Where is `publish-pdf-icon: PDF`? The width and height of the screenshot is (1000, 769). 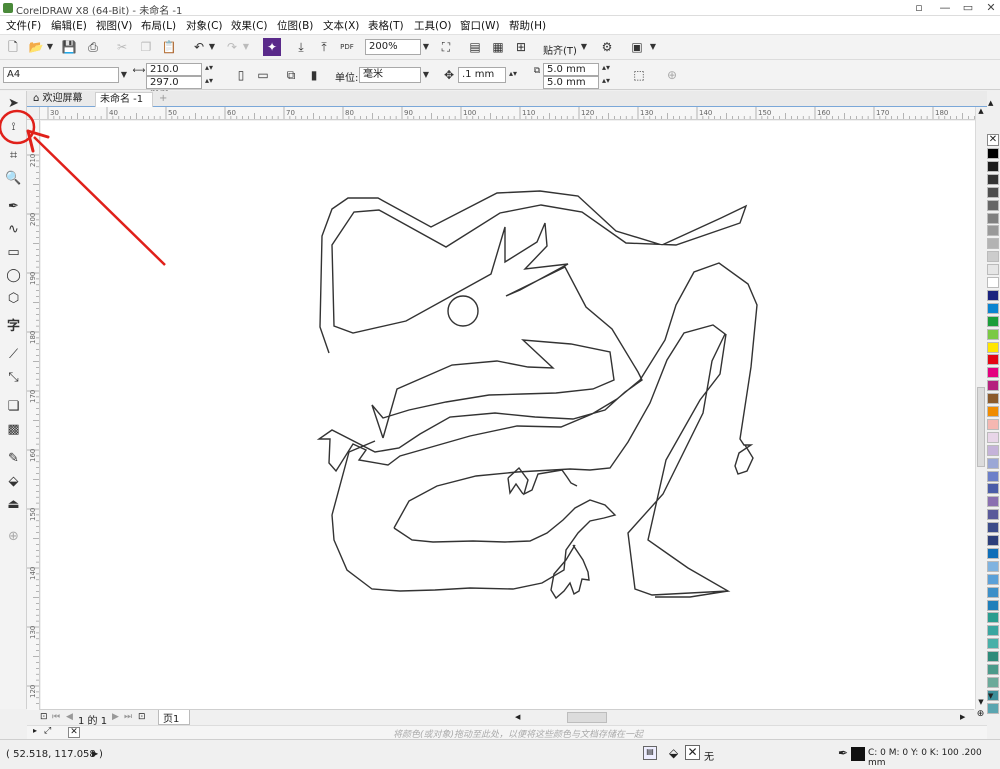 publish-pdf-icon: PDF is located at coordinates (347, 47).